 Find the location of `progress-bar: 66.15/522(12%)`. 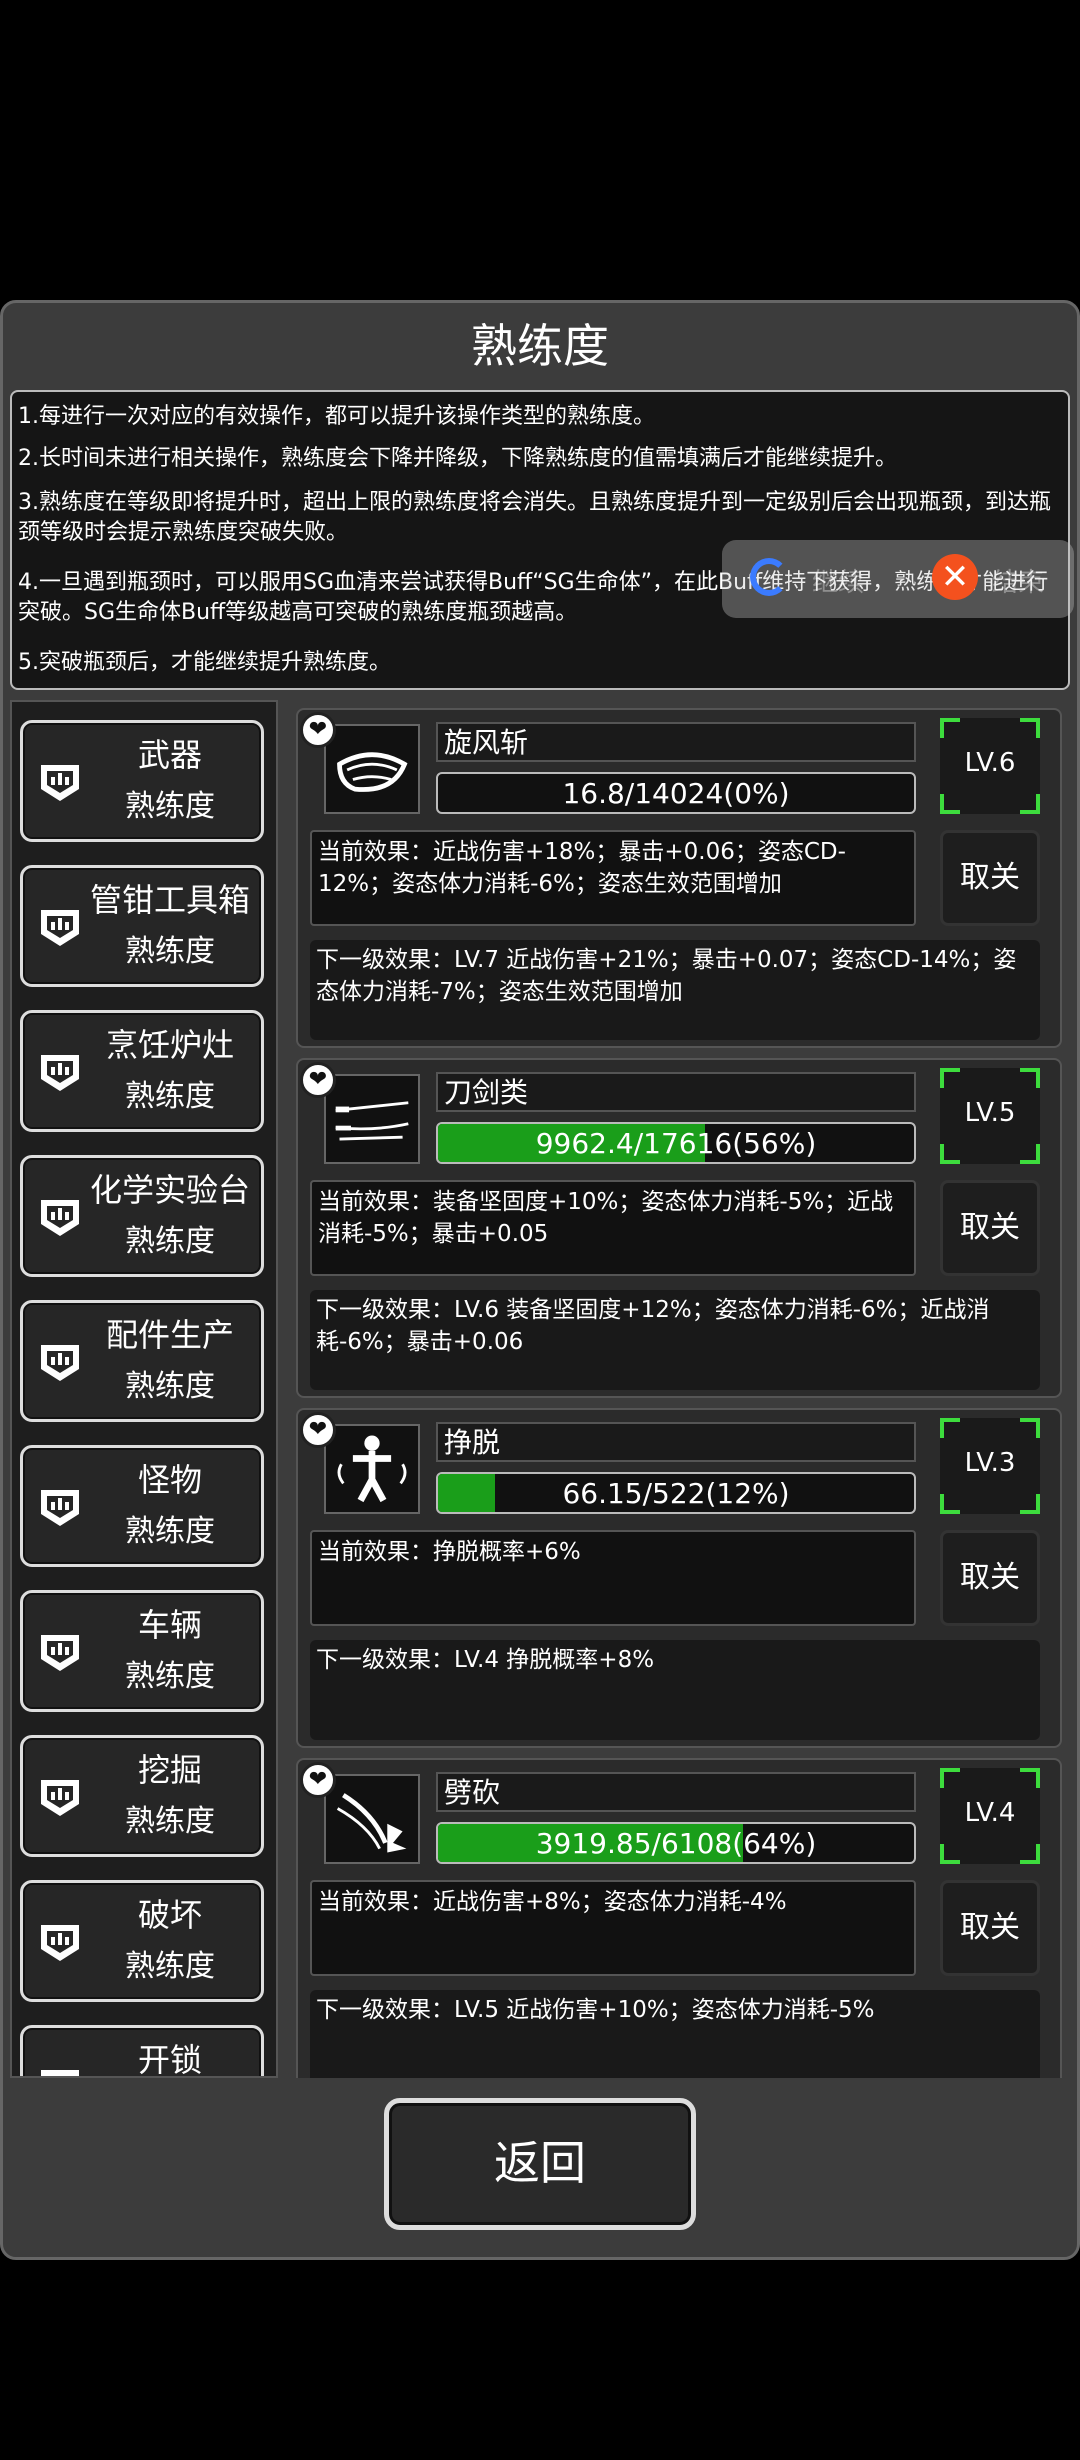

progress-bar: 66.15/522(12%) is located at coordinates (676, 1493).